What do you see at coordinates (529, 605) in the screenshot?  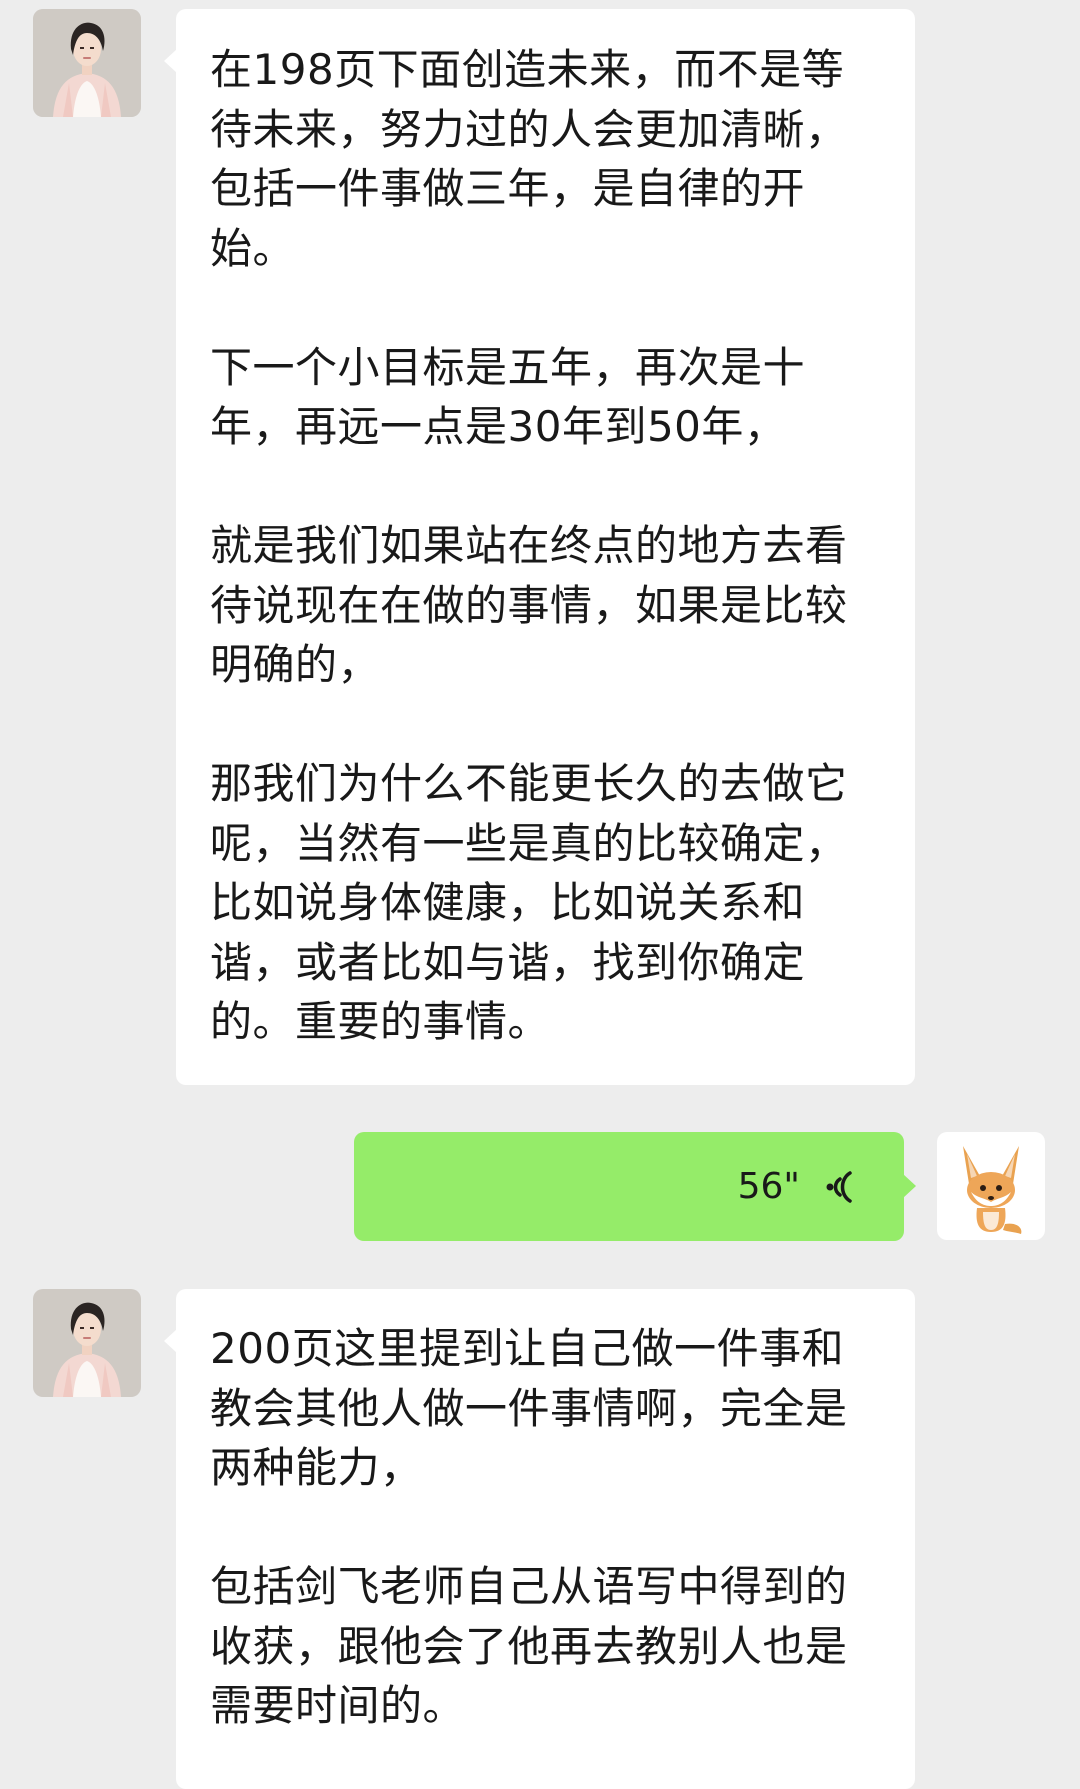 I see `message-paragraph: 就是我们如果站在终点的地方去看 待说现在在做的事情，如果是比较 明确的，` at bounding box center [529, 605].